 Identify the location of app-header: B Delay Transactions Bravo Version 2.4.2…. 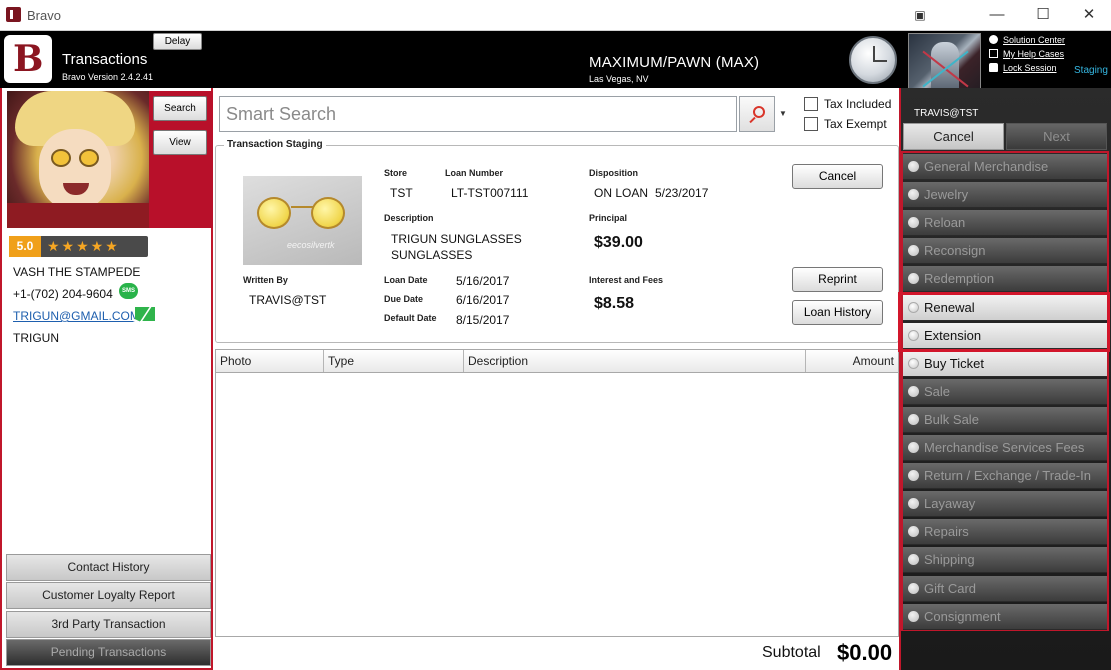
(555, 68).